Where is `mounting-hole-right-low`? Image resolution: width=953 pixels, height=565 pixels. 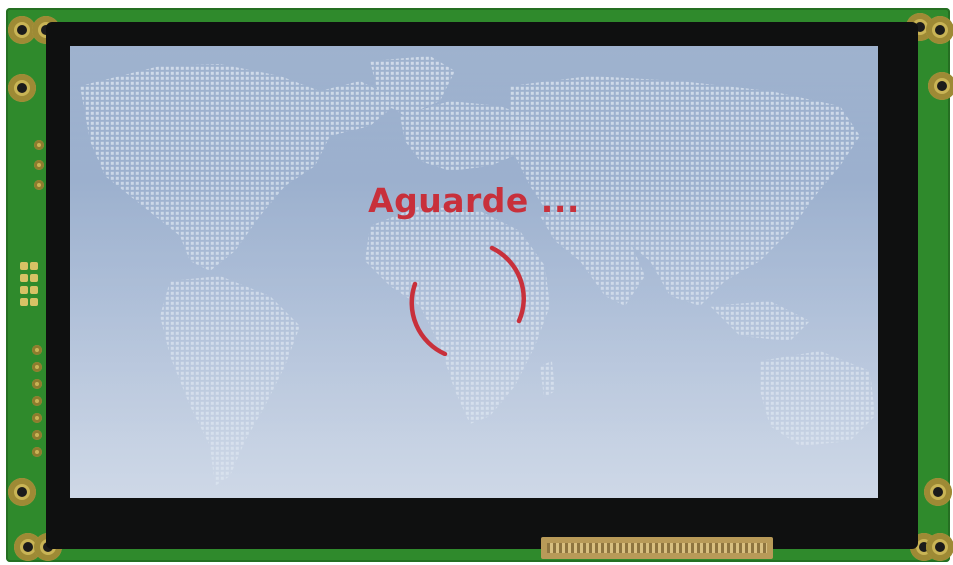 mounting-hole-right-low is located at coordinates (938, 492).